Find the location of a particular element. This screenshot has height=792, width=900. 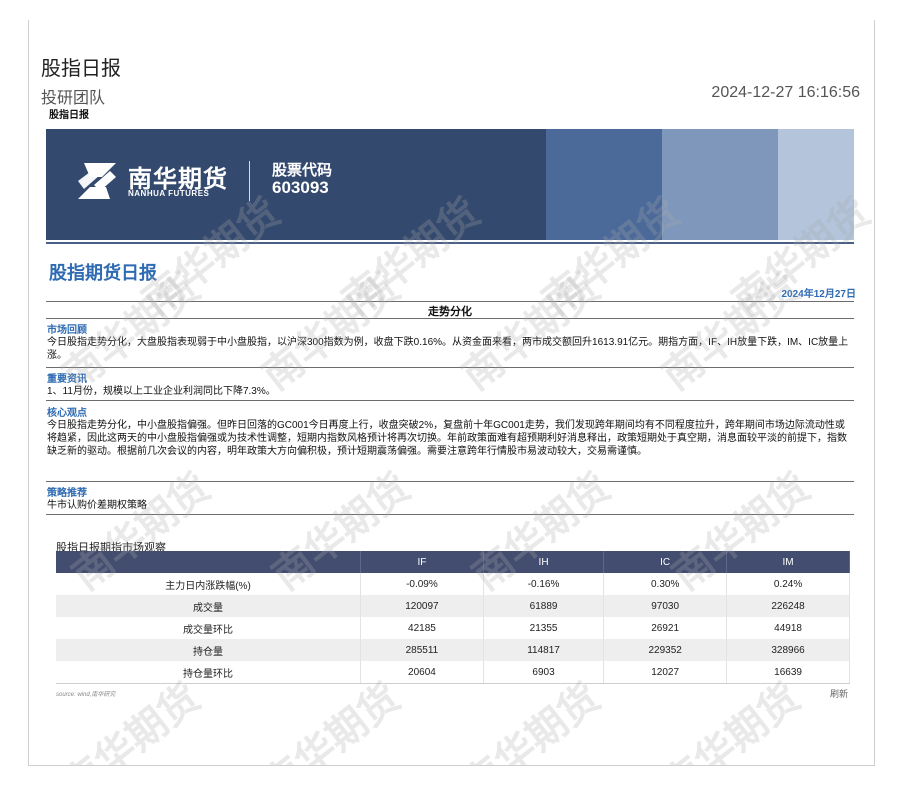

refresh-button: 刷新 is located at coordinates (839, 693).